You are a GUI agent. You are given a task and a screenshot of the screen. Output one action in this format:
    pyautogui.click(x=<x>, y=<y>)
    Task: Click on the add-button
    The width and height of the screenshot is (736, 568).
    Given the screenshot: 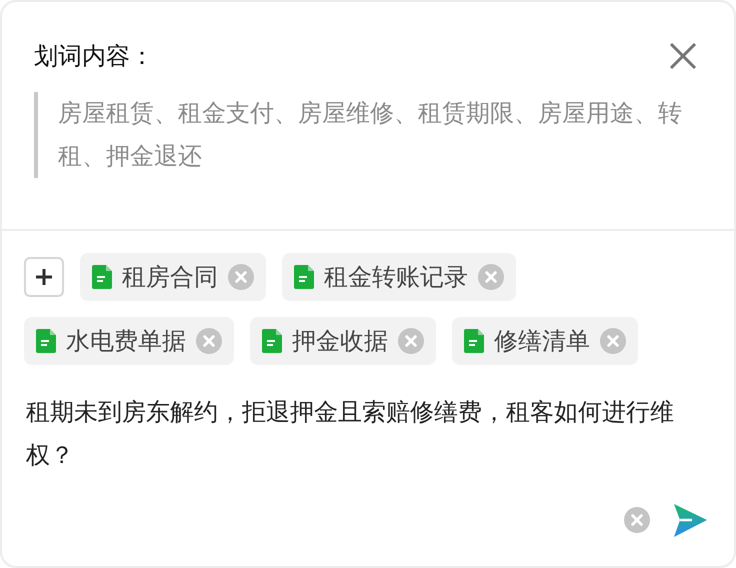 What is the action you would take?
    pyautogui.click(x=44, y=277)
    